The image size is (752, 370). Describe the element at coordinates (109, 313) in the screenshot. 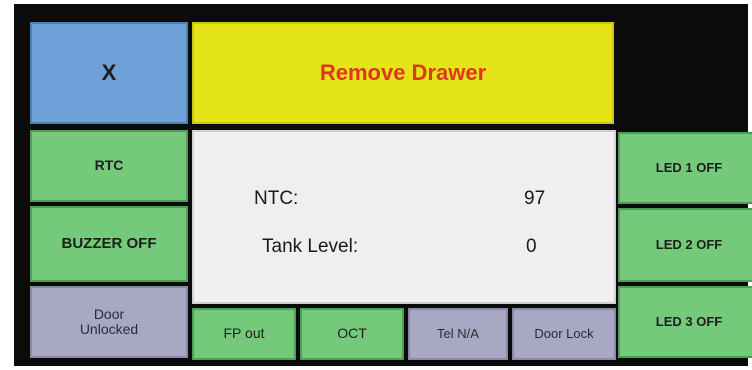

I see `door-status-line1: Door` at that location.